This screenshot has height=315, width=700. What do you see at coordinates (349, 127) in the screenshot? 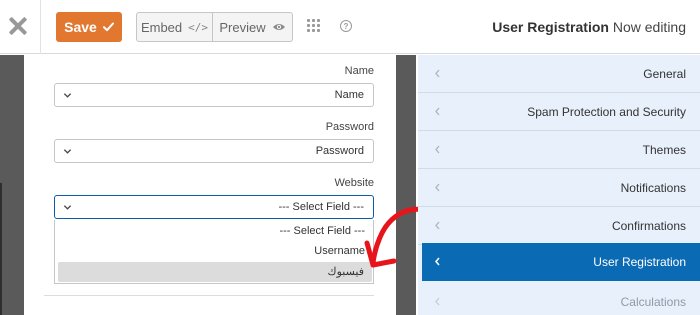
I see `field-label-password: Password` at bounding box center [349, 127].